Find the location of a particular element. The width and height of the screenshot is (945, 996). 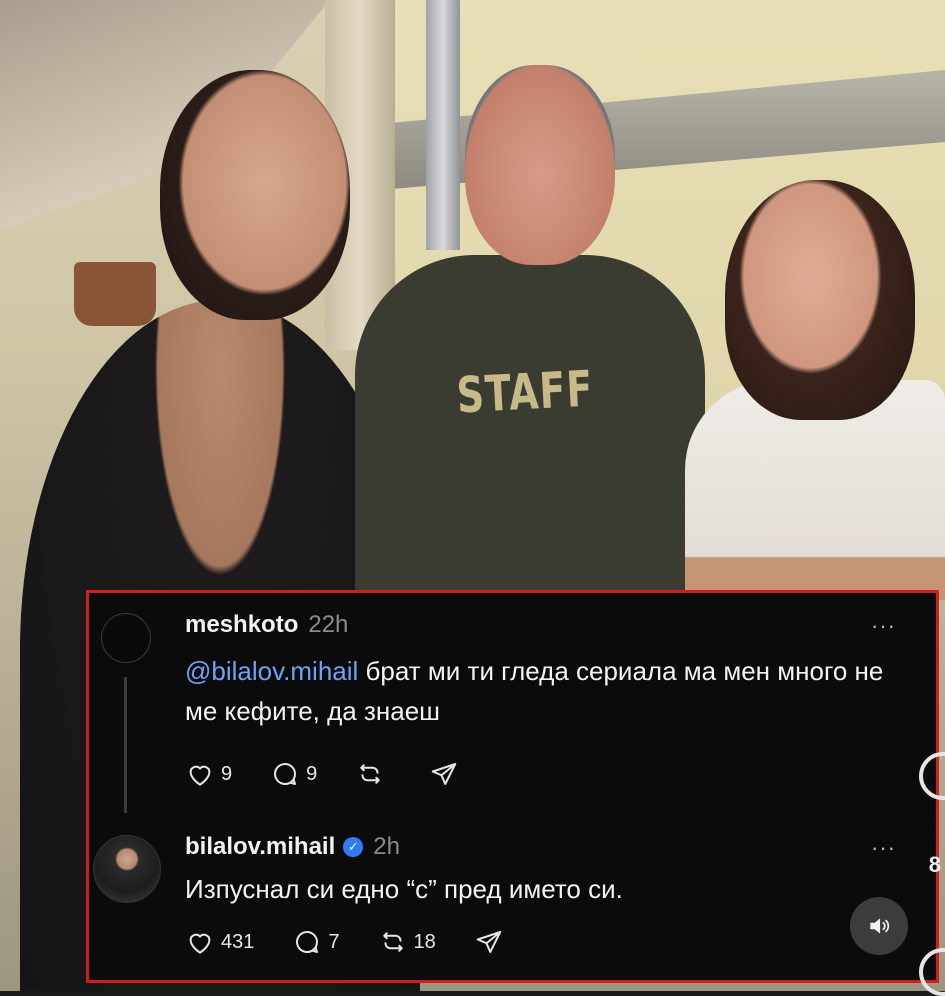

flower-pot is located at coordinates (115, 294).